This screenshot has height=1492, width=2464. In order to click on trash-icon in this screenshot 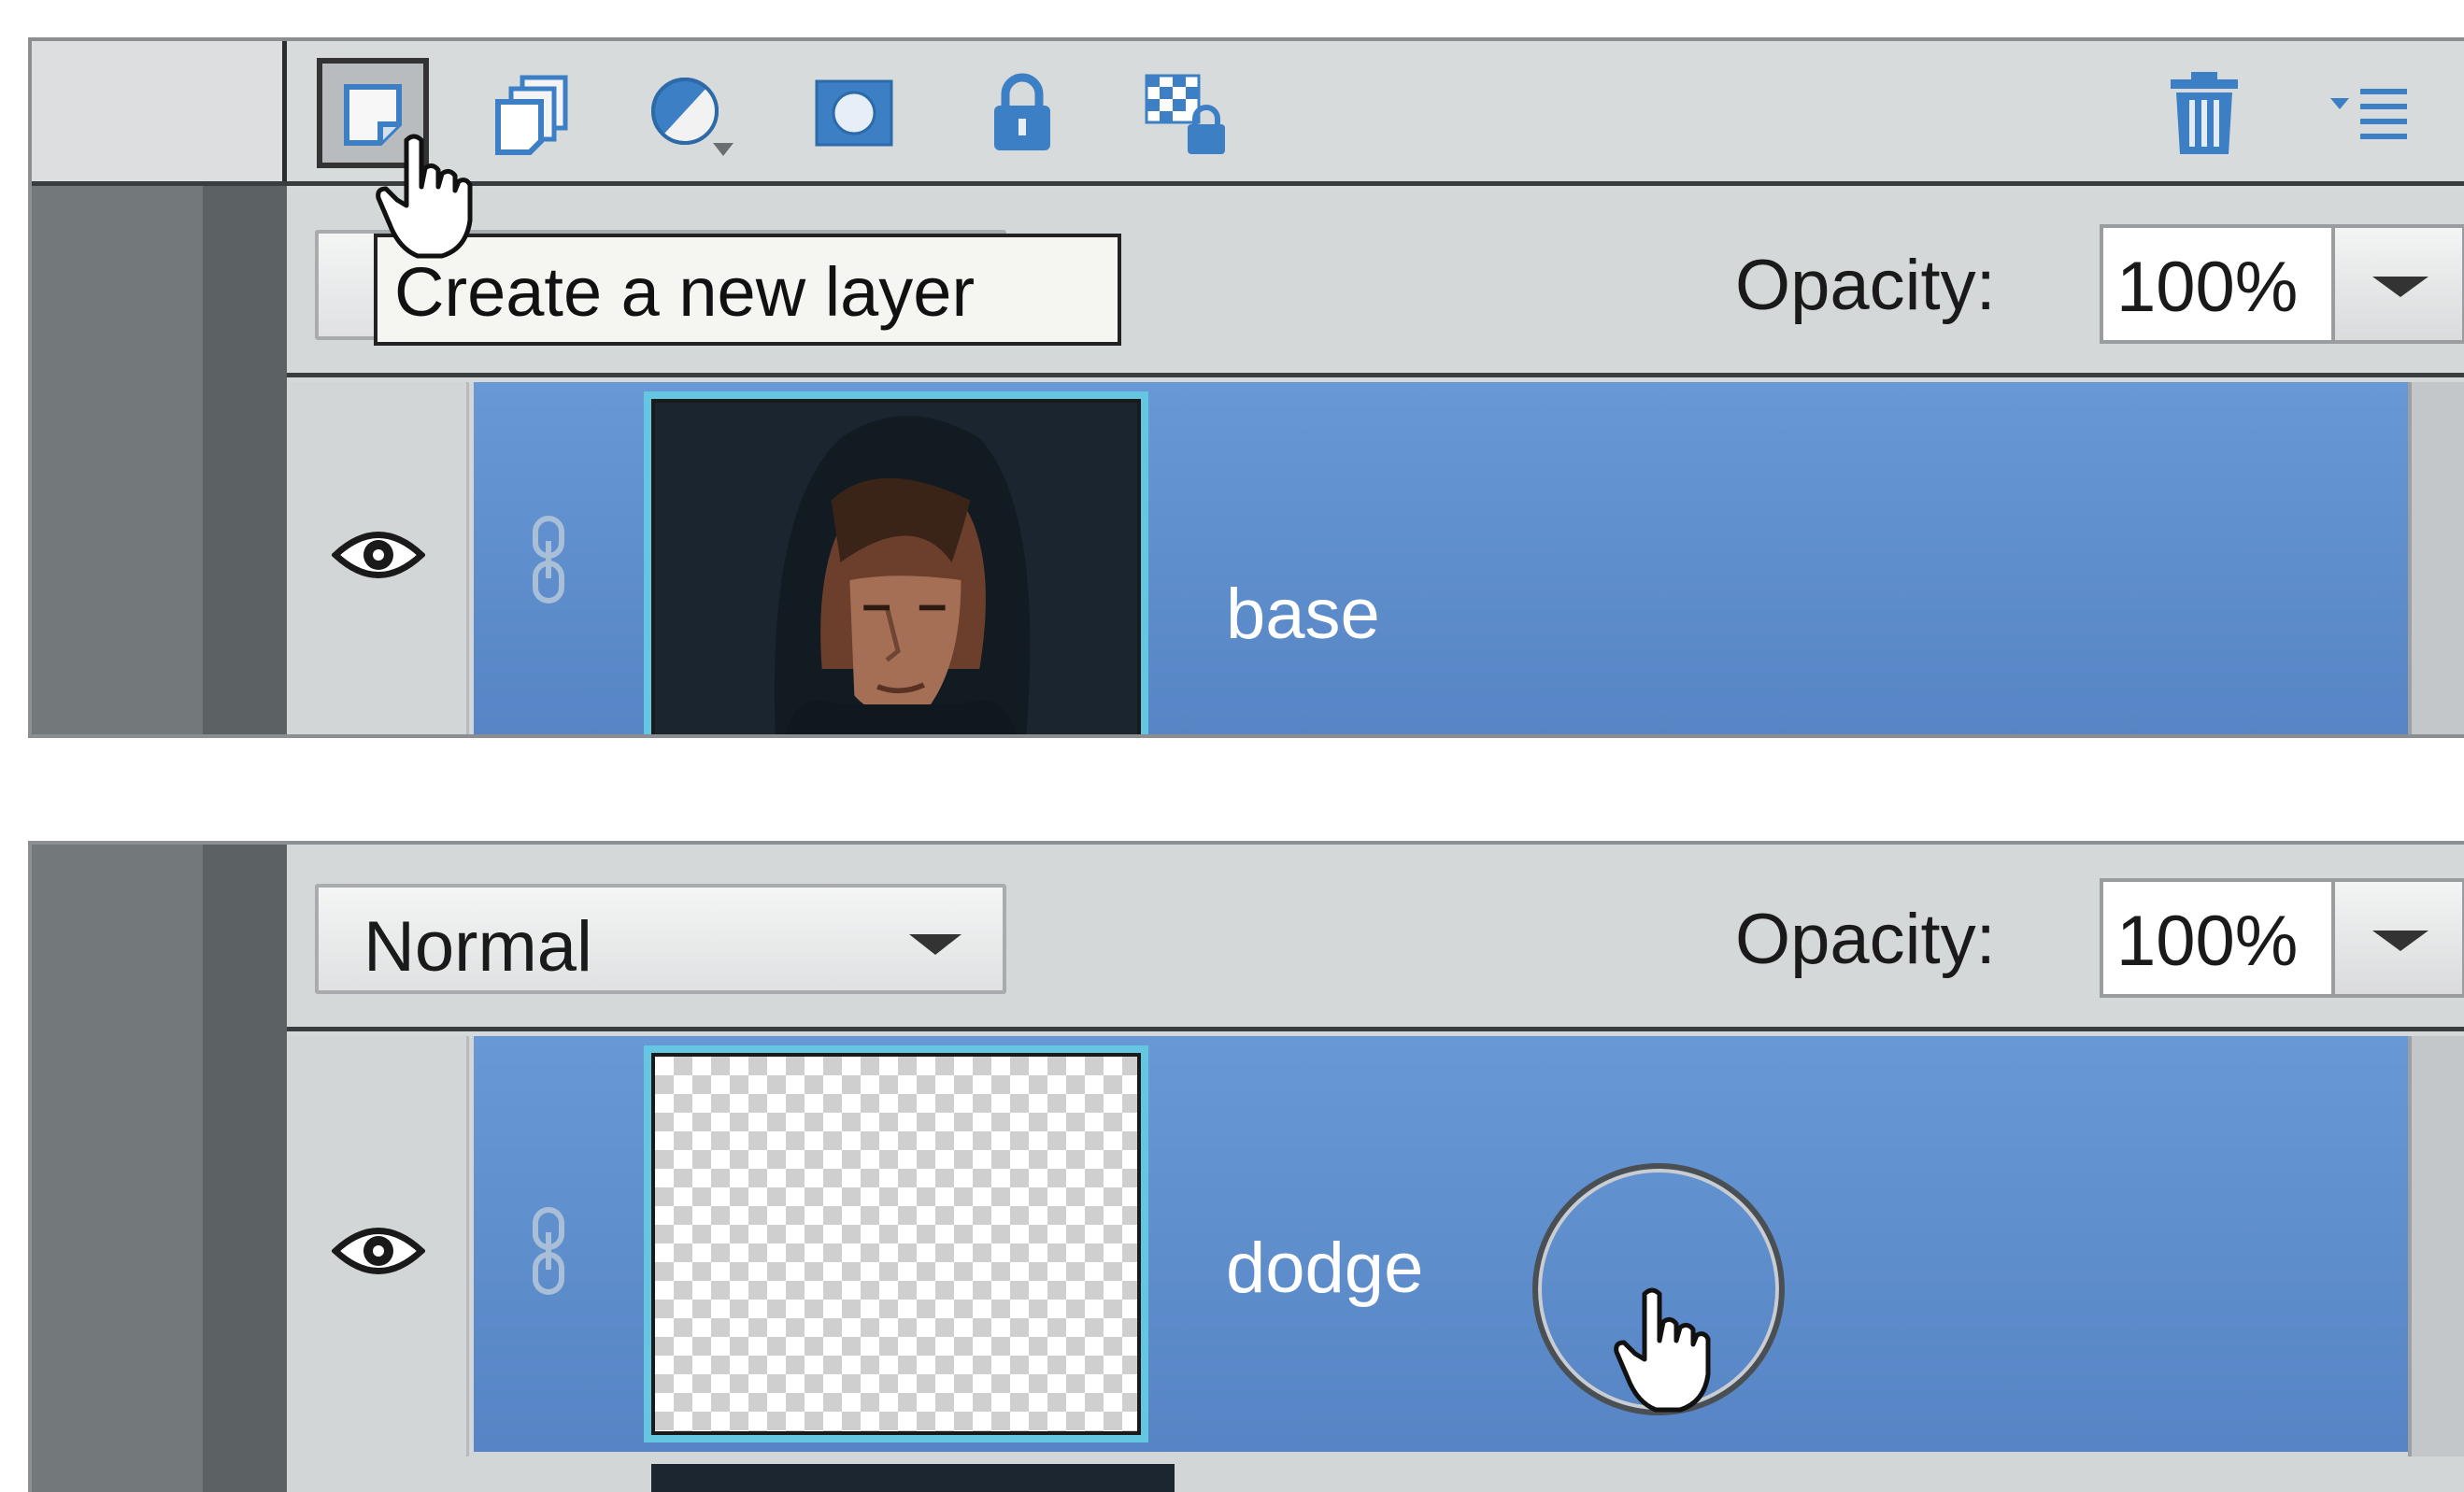, I will do `click(2204, 113)`.